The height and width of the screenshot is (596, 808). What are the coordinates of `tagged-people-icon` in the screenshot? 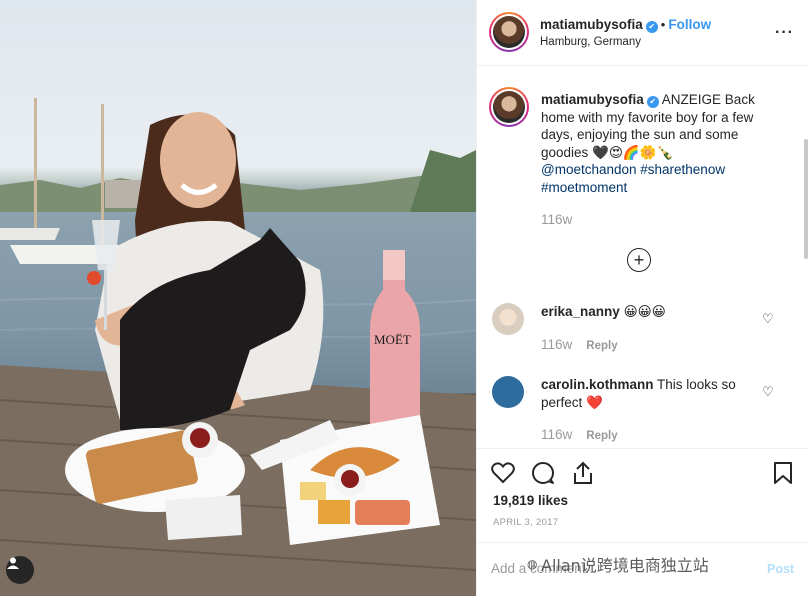 It's located at (20, 570).